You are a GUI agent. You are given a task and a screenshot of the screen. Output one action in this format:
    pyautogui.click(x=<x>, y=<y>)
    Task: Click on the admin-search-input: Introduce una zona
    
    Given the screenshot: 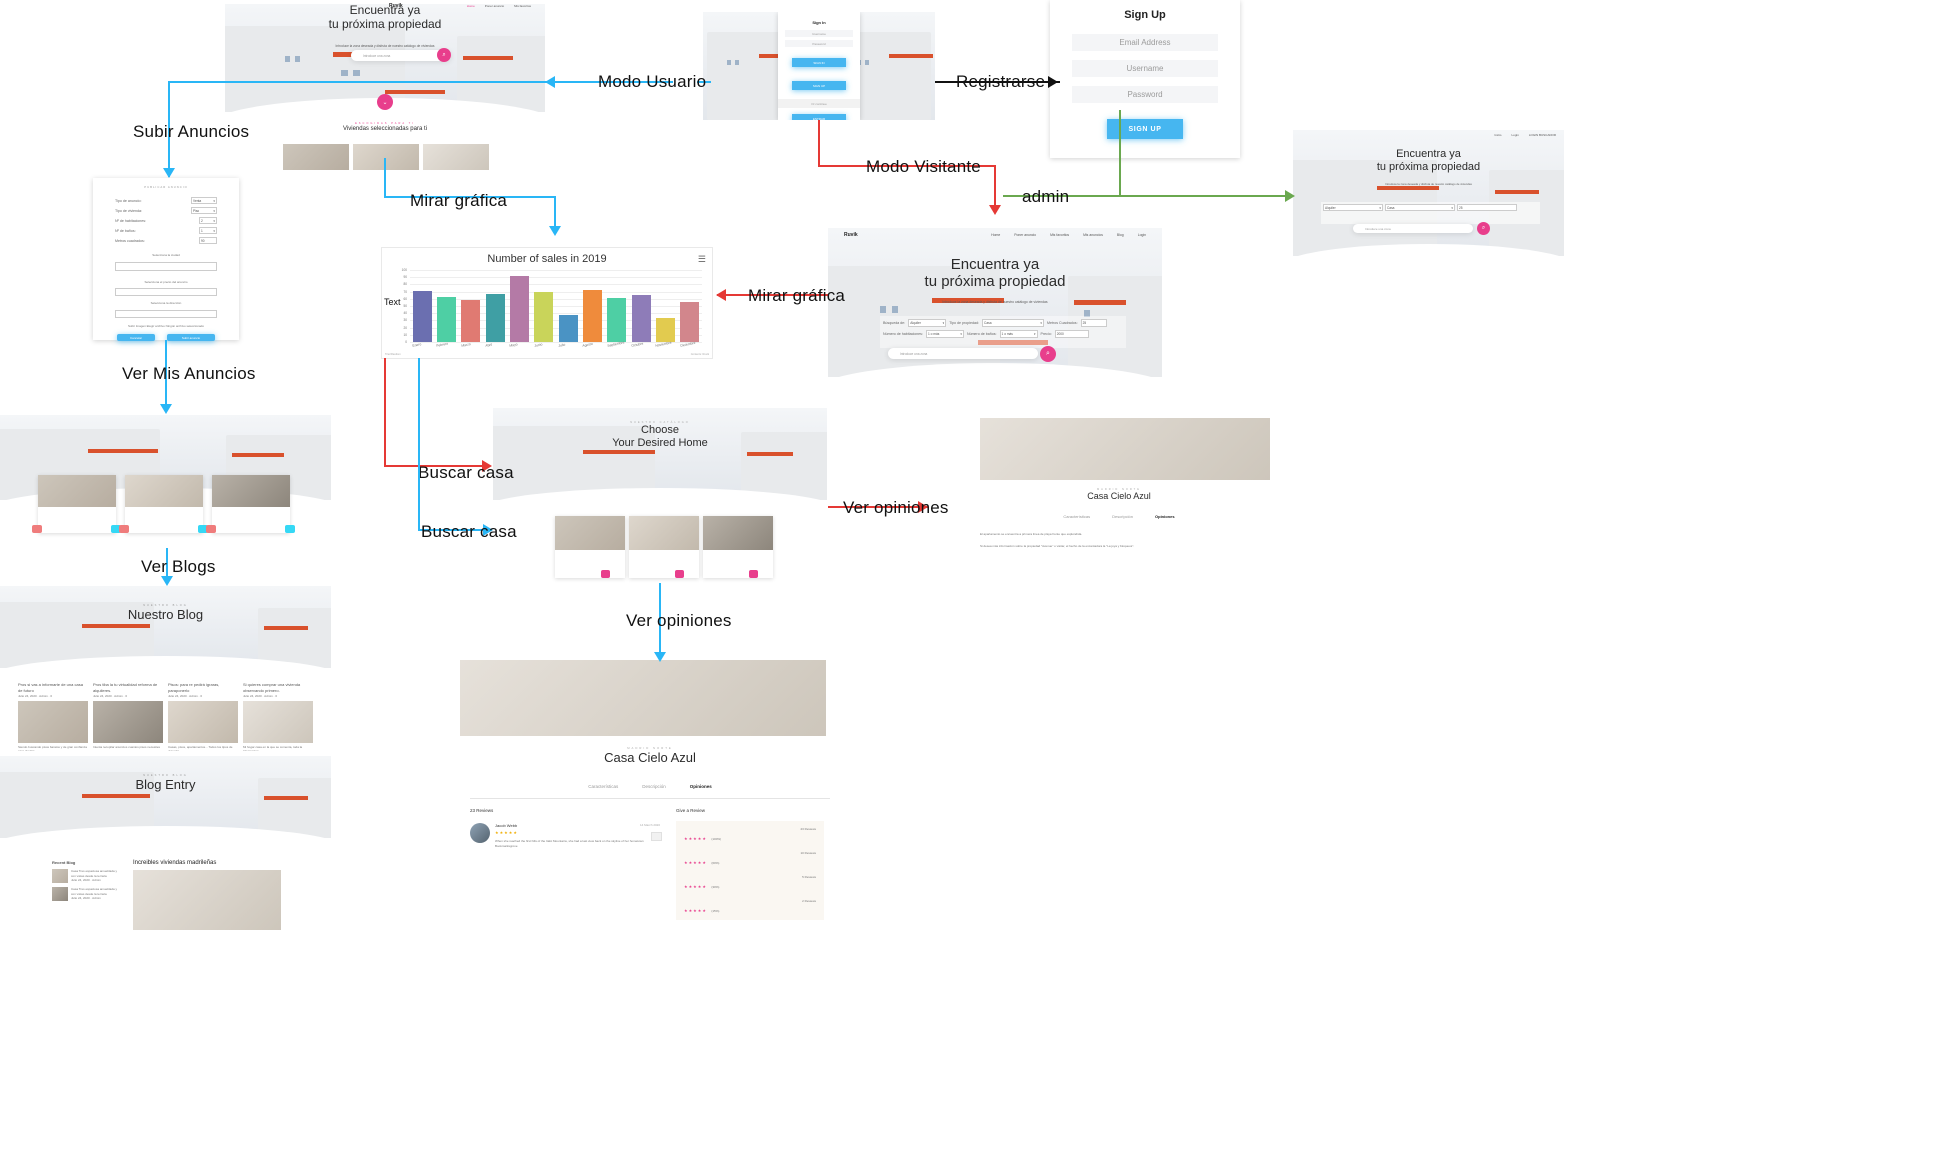 What is the action you would take?
    pyautogui.click(x=1413, y=228)
    